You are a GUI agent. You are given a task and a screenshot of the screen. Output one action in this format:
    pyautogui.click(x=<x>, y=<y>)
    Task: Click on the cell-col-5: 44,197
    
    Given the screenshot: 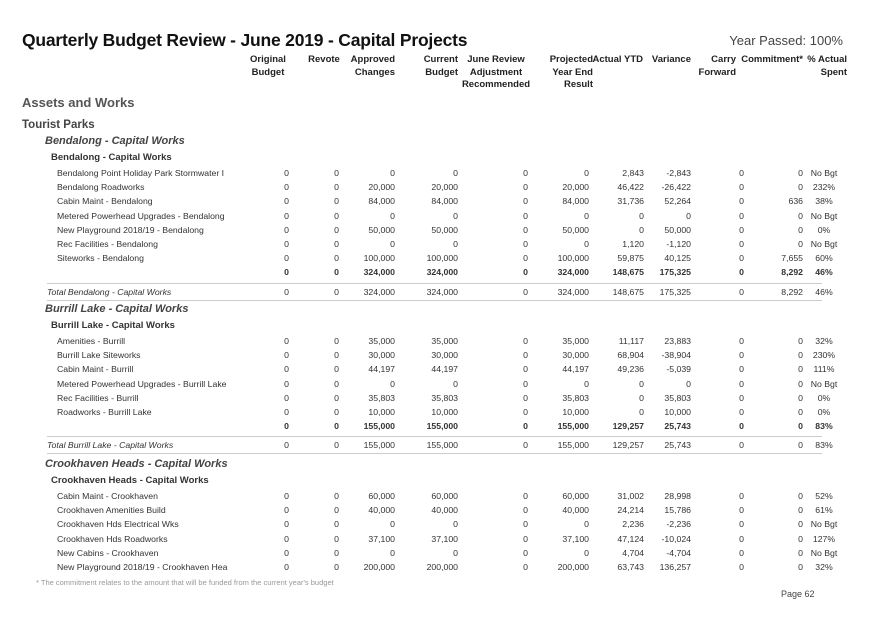 What is the action you would take?
    pyautogui.click(x=575, y=369)
    